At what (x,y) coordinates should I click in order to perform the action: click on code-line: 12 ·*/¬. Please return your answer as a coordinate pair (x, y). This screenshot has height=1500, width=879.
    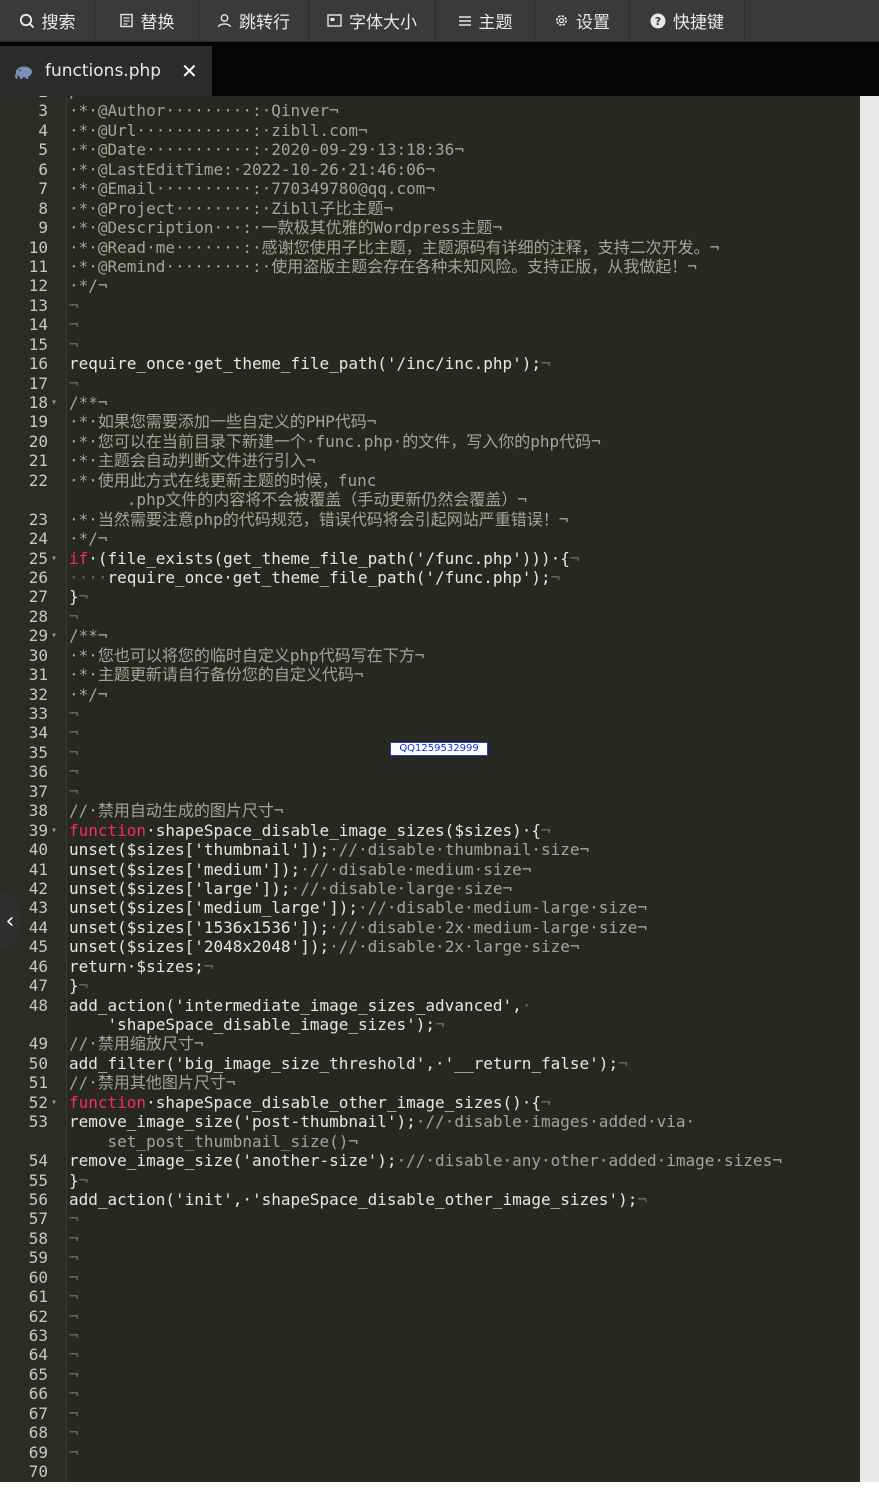
    Looking at the image, I should click on (430, 285).